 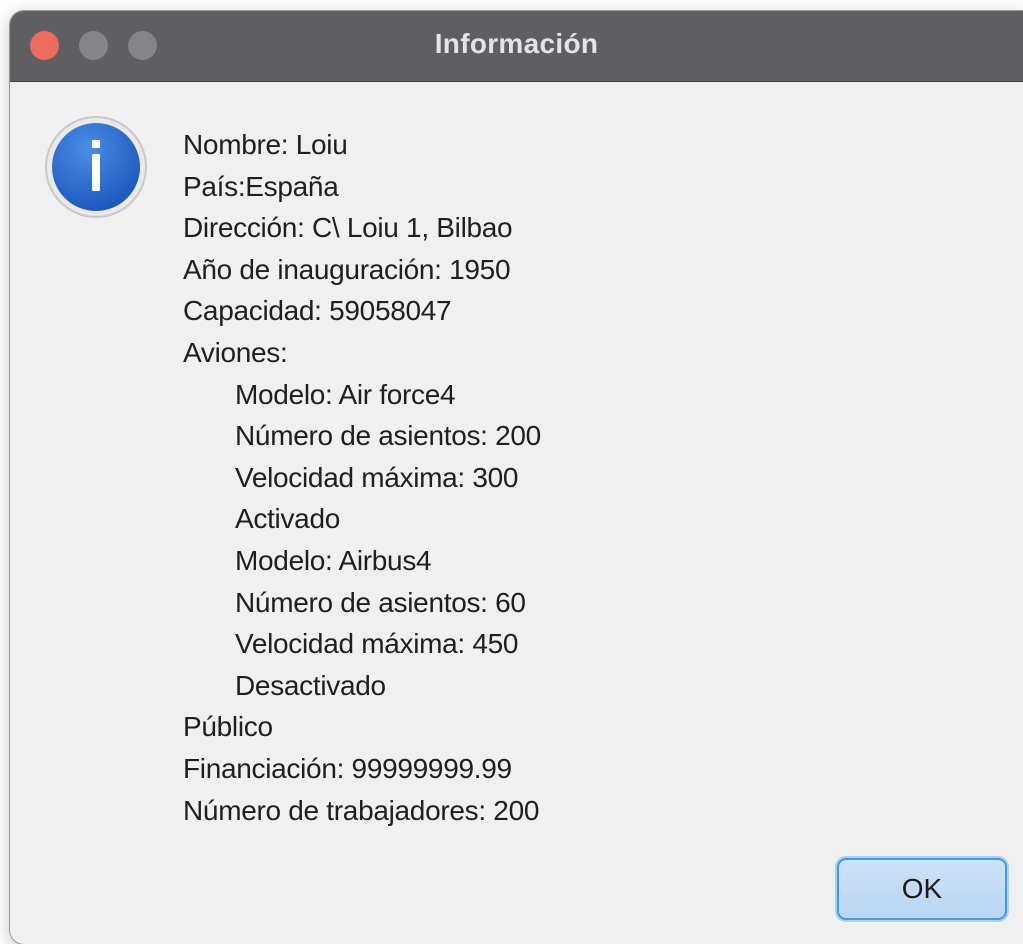 What do you see at coordinates (345, 394) in the screenshot?
I see `message-line-modelo-1: Modelo: Air force4` at bounding box center [345, 394].